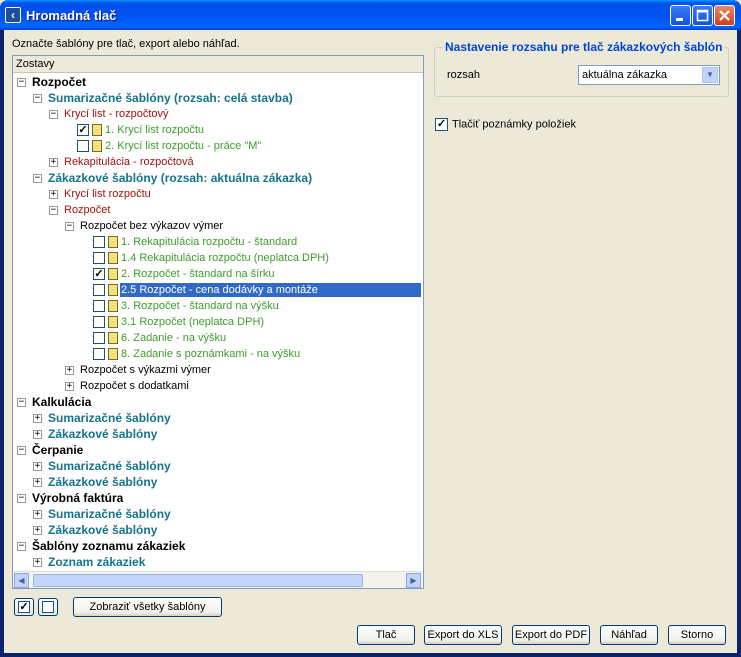 The image size is (741, 657). What do you see at coordinates (679, 19) in the screenshot?
I see `minimize-icon` at bounding box center [679, 19].